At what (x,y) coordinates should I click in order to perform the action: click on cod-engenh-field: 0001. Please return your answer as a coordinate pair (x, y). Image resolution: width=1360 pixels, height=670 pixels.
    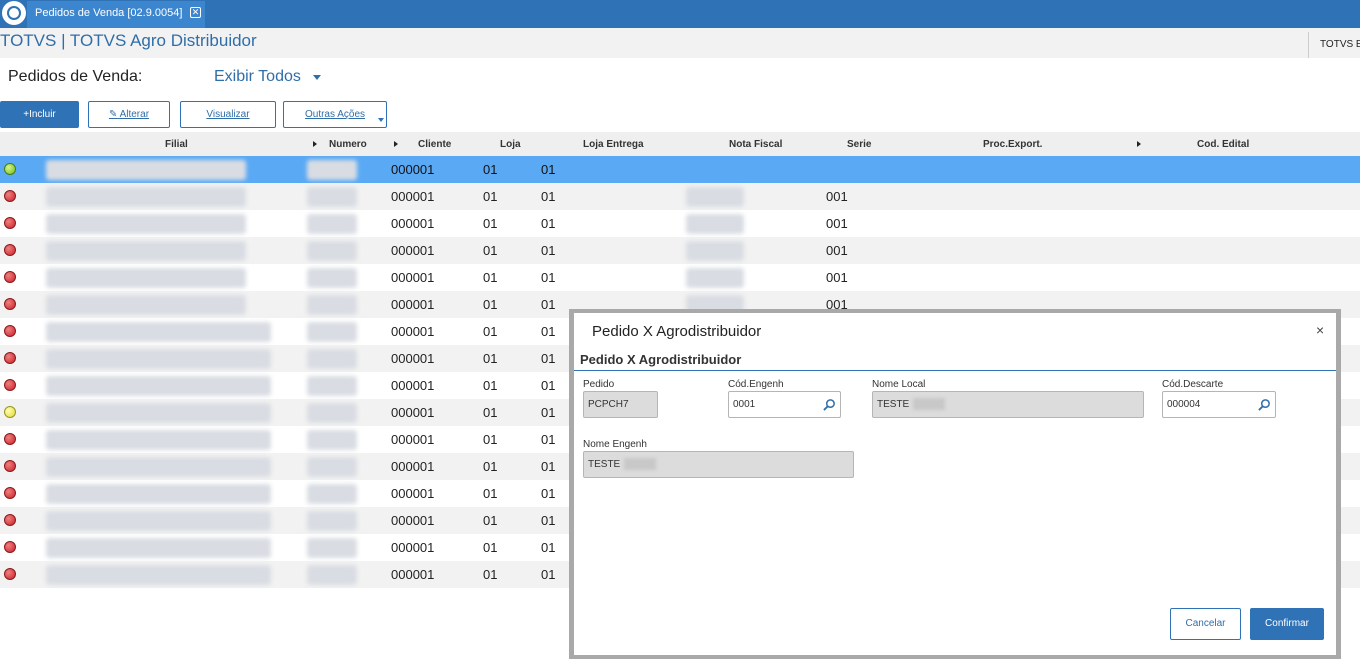
    Looking at the image, I should click on (784, 404).